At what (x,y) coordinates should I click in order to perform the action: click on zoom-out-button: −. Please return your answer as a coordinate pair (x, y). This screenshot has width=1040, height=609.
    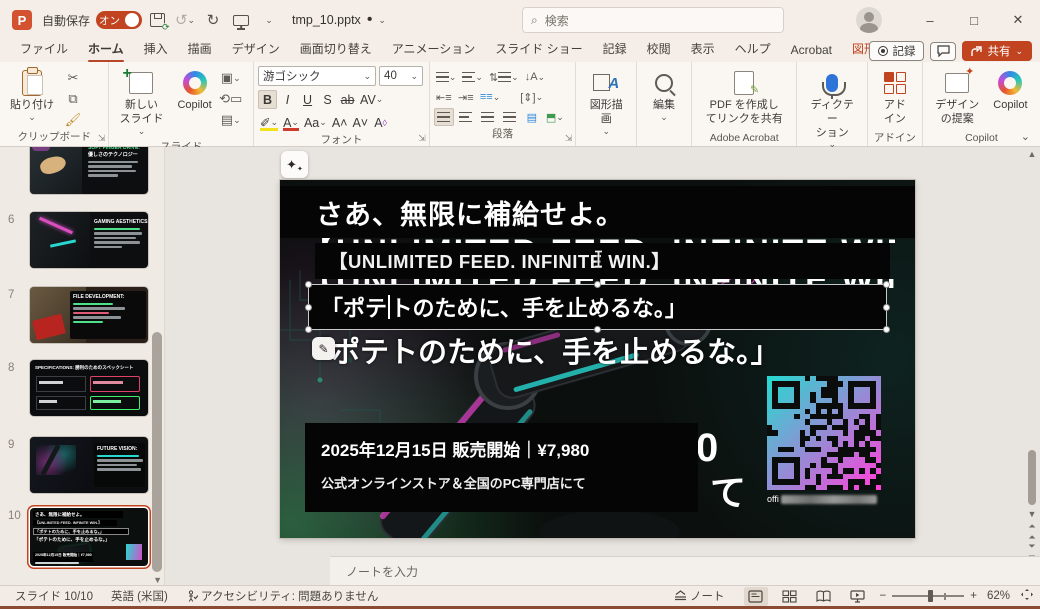
    Looking at the image, I should click on (883, 596).